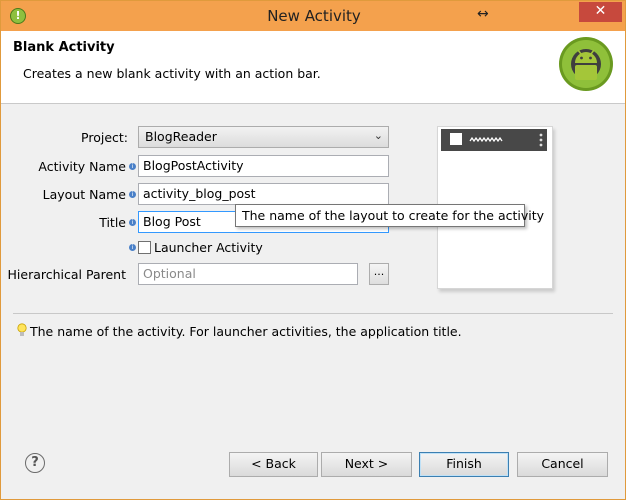 The width and height of the screenshot is (626, 500). Describe the element at coordinates (64, 47) in the screenshot. I see `wizard-page-title: Blank Activity` at that location.